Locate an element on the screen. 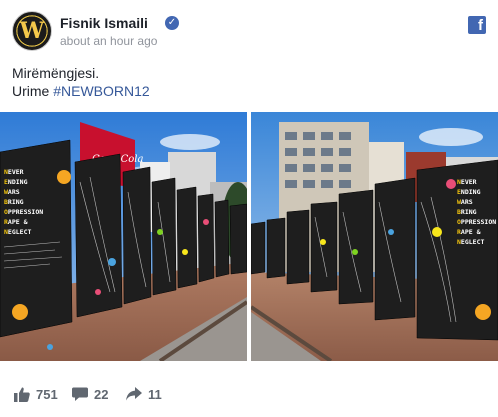 This screenshot has width=498, height=417. comment-count-value: 22 is located at coordinates (101, 394).